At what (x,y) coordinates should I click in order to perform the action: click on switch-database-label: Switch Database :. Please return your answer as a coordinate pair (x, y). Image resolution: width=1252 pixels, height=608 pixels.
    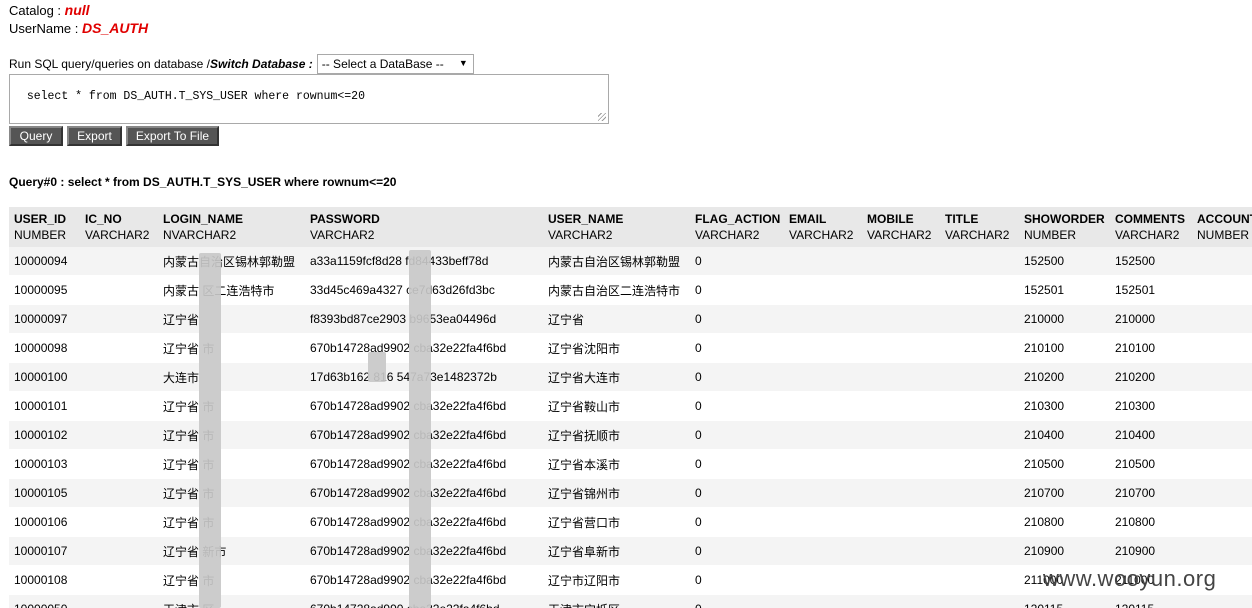
    Looking at the image, I should click on (261, 64).